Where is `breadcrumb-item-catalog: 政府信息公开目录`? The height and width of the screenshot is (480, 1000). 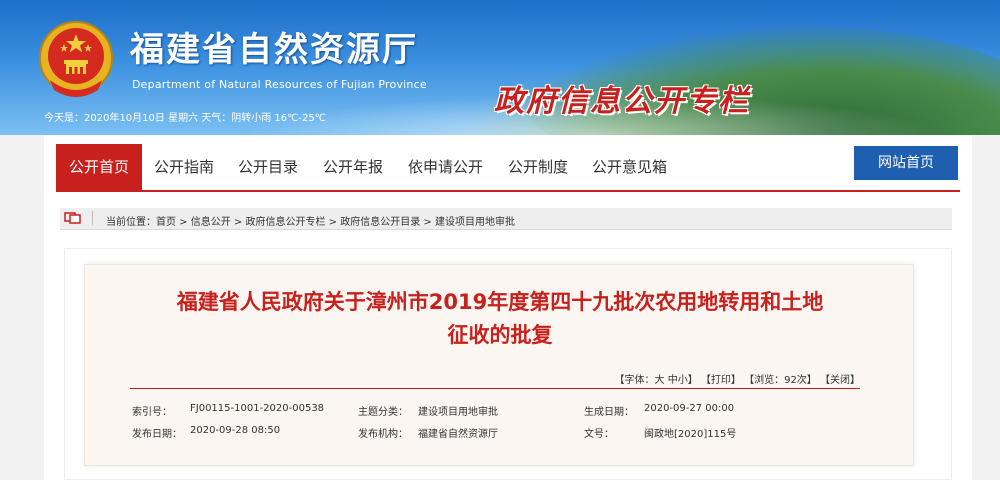 breadcrumb-item-catalog: 政府信息公开目录 is located at coordinates (380, 222).